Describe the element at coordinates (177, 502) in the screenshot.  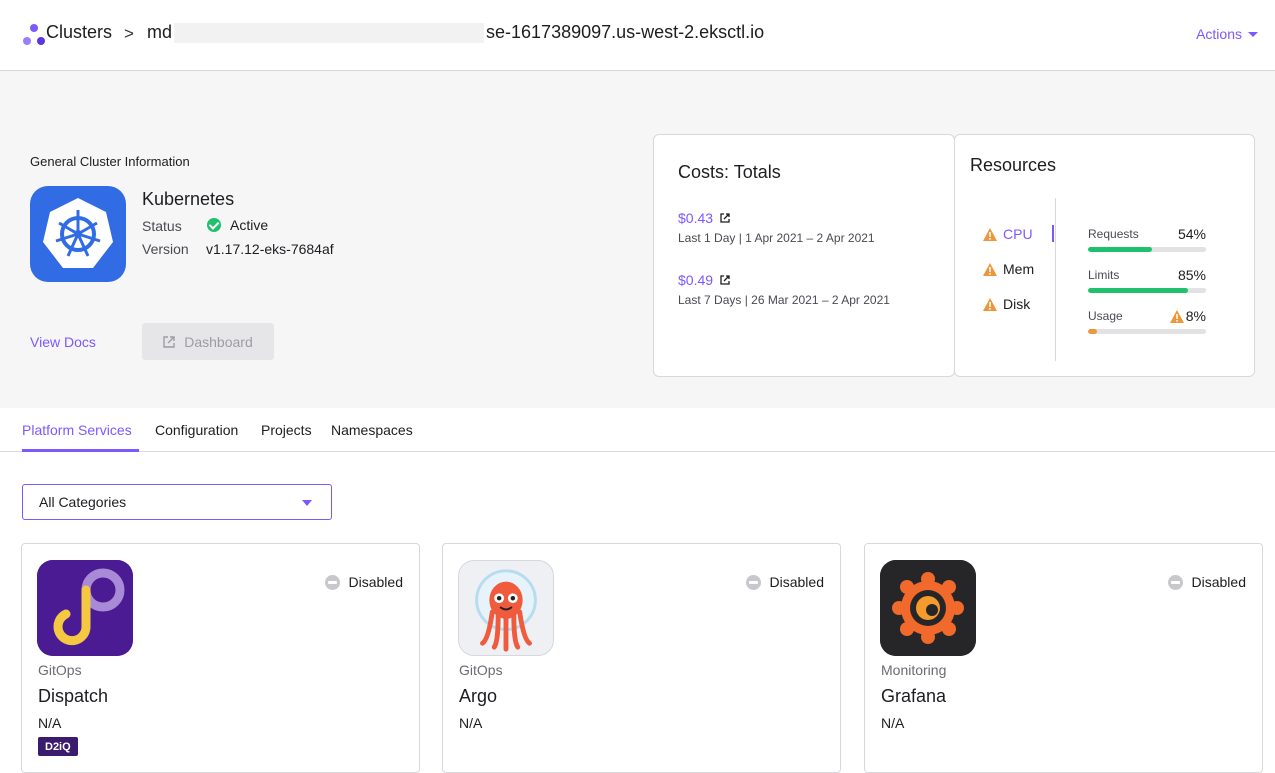
I see `category-select: All Categories` at that location.